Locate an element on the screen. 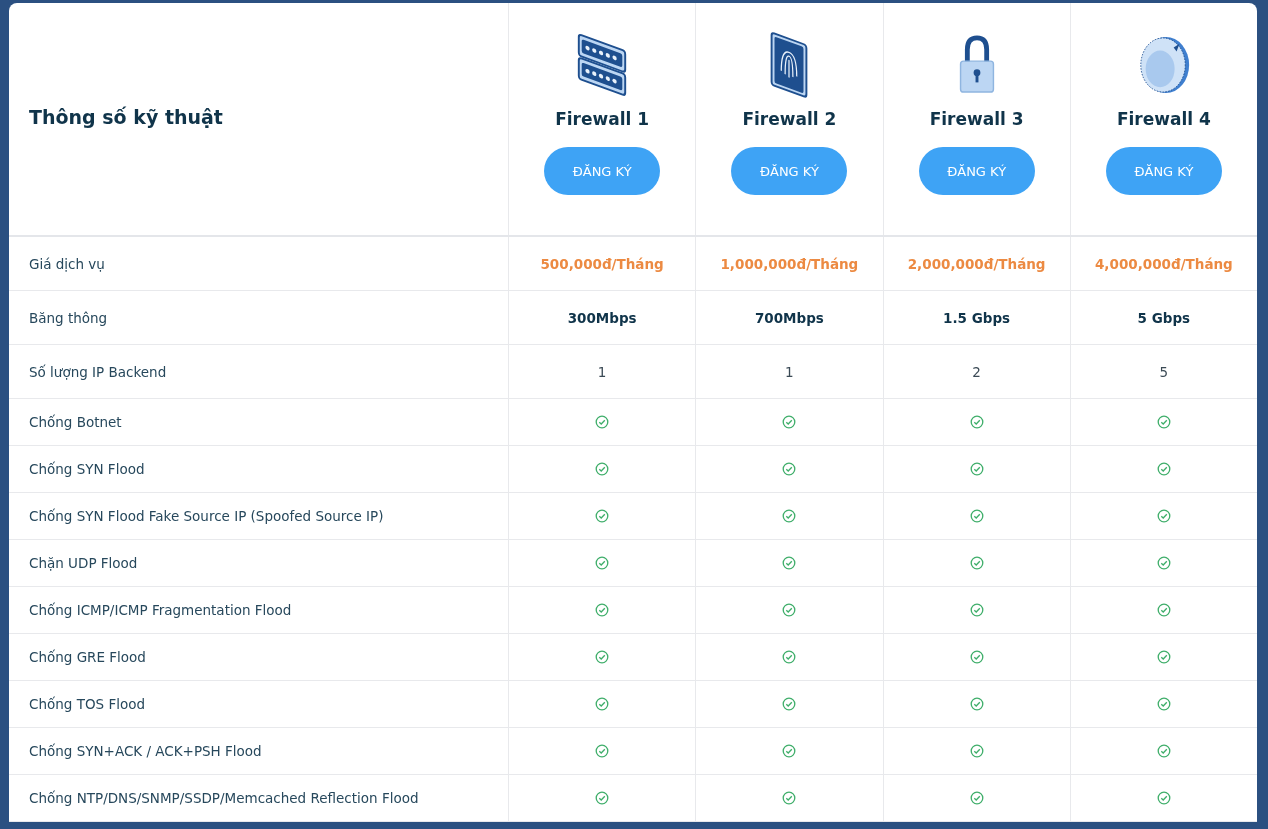 The width and height of the screenshot is (1268, 829). spec-value: 2 is located at coordinates (976, 371).